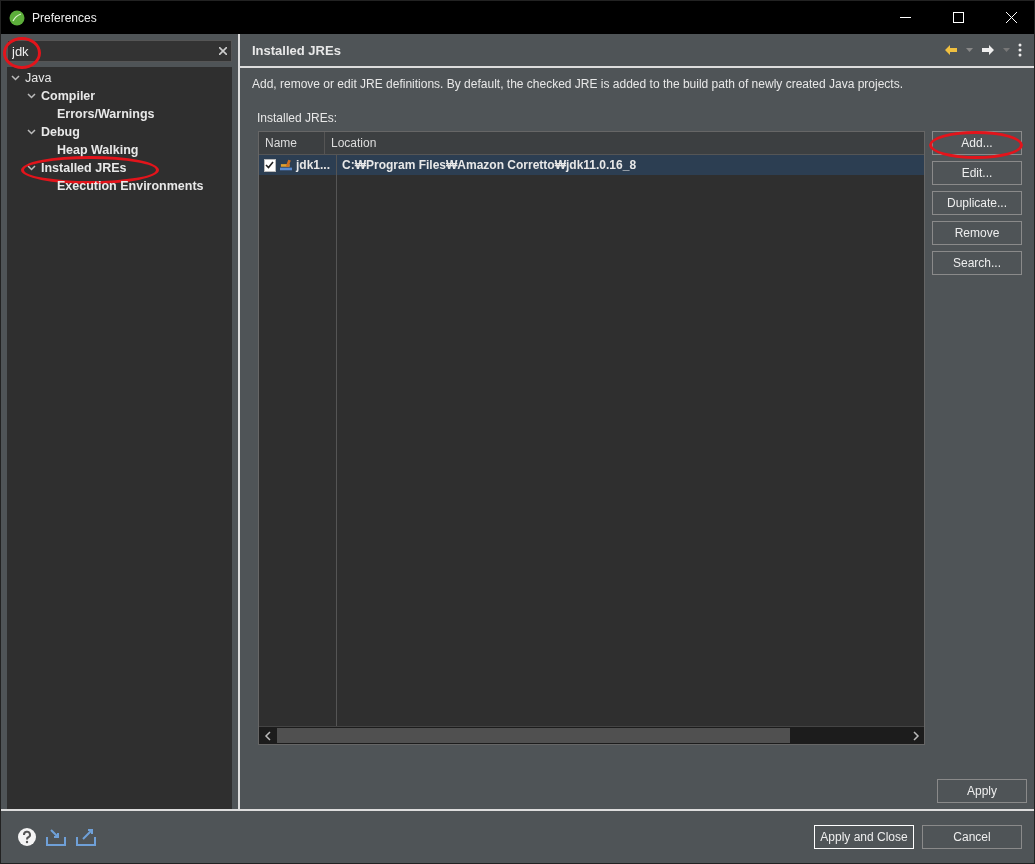 This screenshot has width=1035, height=864. What do you see at coordinates (268, 735) in the screenshot?
I see `scroll-left-icon` at bounding box center [268, 735].